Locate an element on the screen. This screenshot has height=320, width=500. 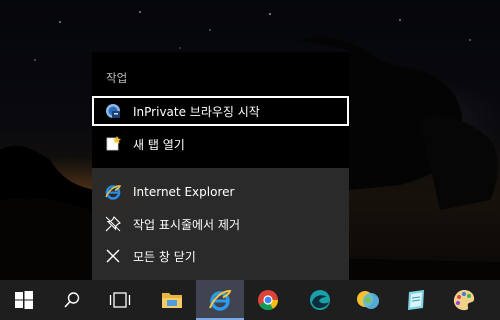
new-tab-label: 새 탭 열기 is located at coordinates (159, 144).